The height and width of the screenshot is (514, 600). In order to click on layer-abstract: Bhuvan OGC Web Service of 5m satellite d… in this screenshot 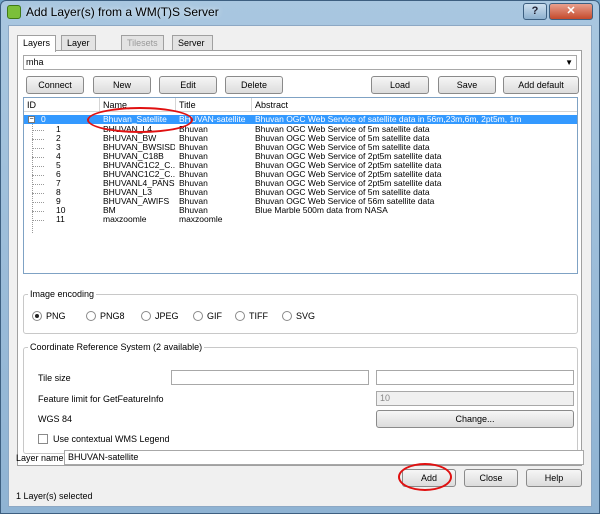, I will do `click(342, 192)`.